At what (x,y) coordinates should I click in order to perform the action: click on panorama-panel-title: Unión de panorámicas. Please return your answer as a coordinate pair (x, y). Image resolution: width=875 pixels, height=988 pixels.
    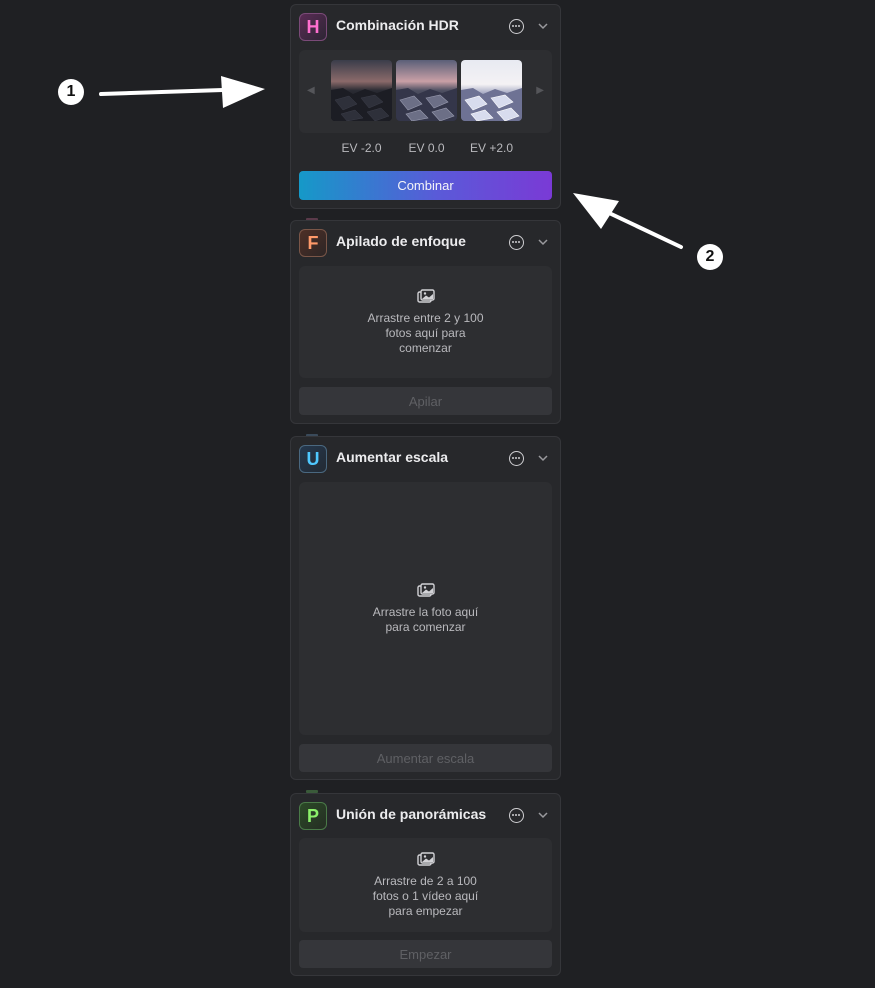
    Looking at the image, I should click on (411, 814).